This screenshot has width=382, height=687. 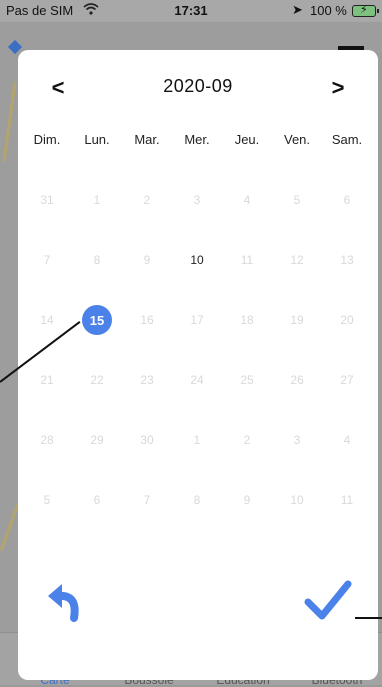 I want to click on battery-icon: ⚡, so click(x=365, y=10).